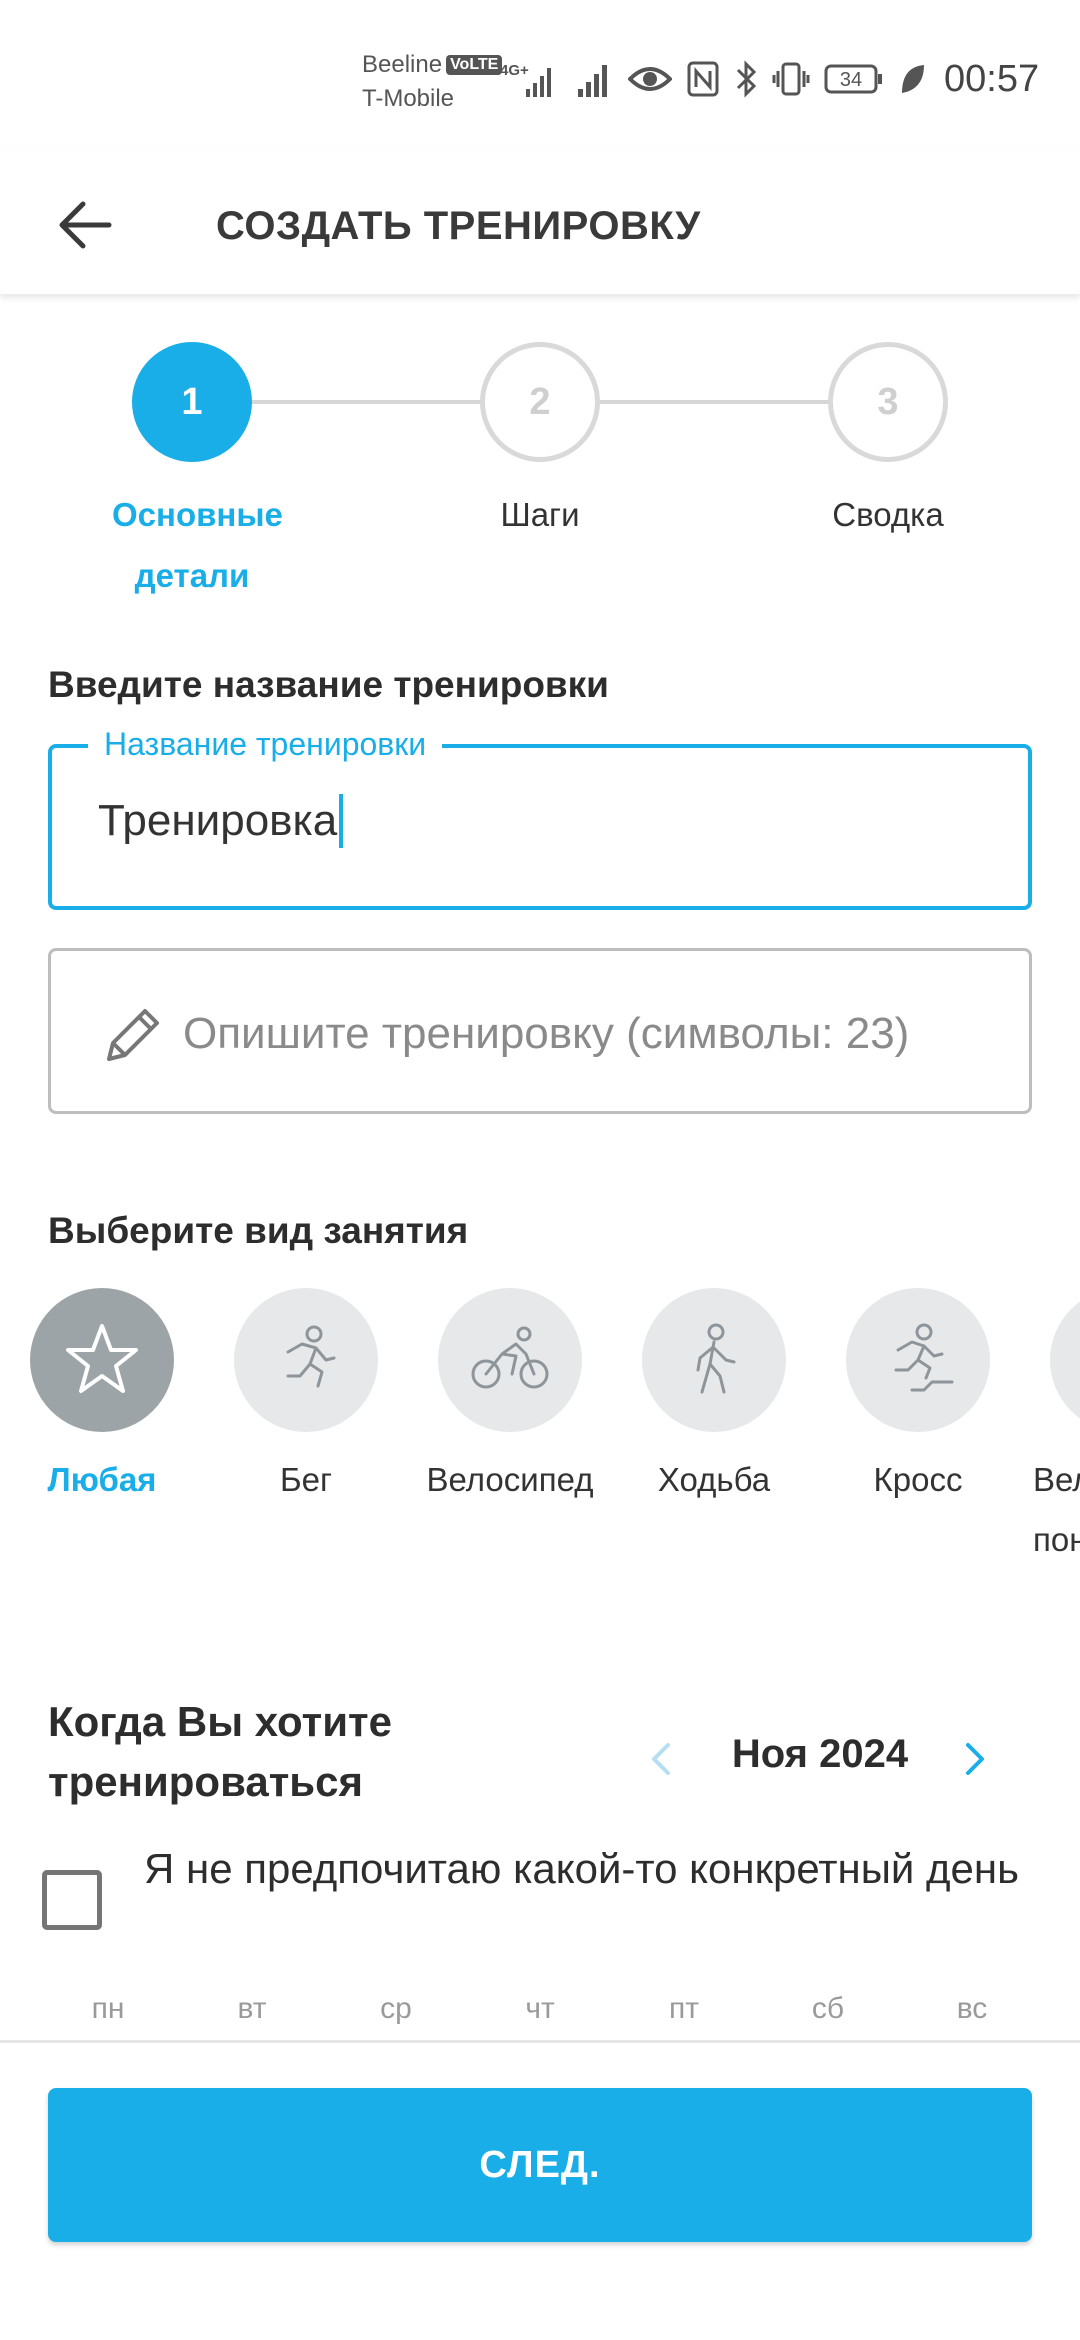 The width and height of the screenshot is (1080, 2340). Describe the element at coordinates (714, 1479) in the screenshot. I see `activity-label: Ходьба` at that location.